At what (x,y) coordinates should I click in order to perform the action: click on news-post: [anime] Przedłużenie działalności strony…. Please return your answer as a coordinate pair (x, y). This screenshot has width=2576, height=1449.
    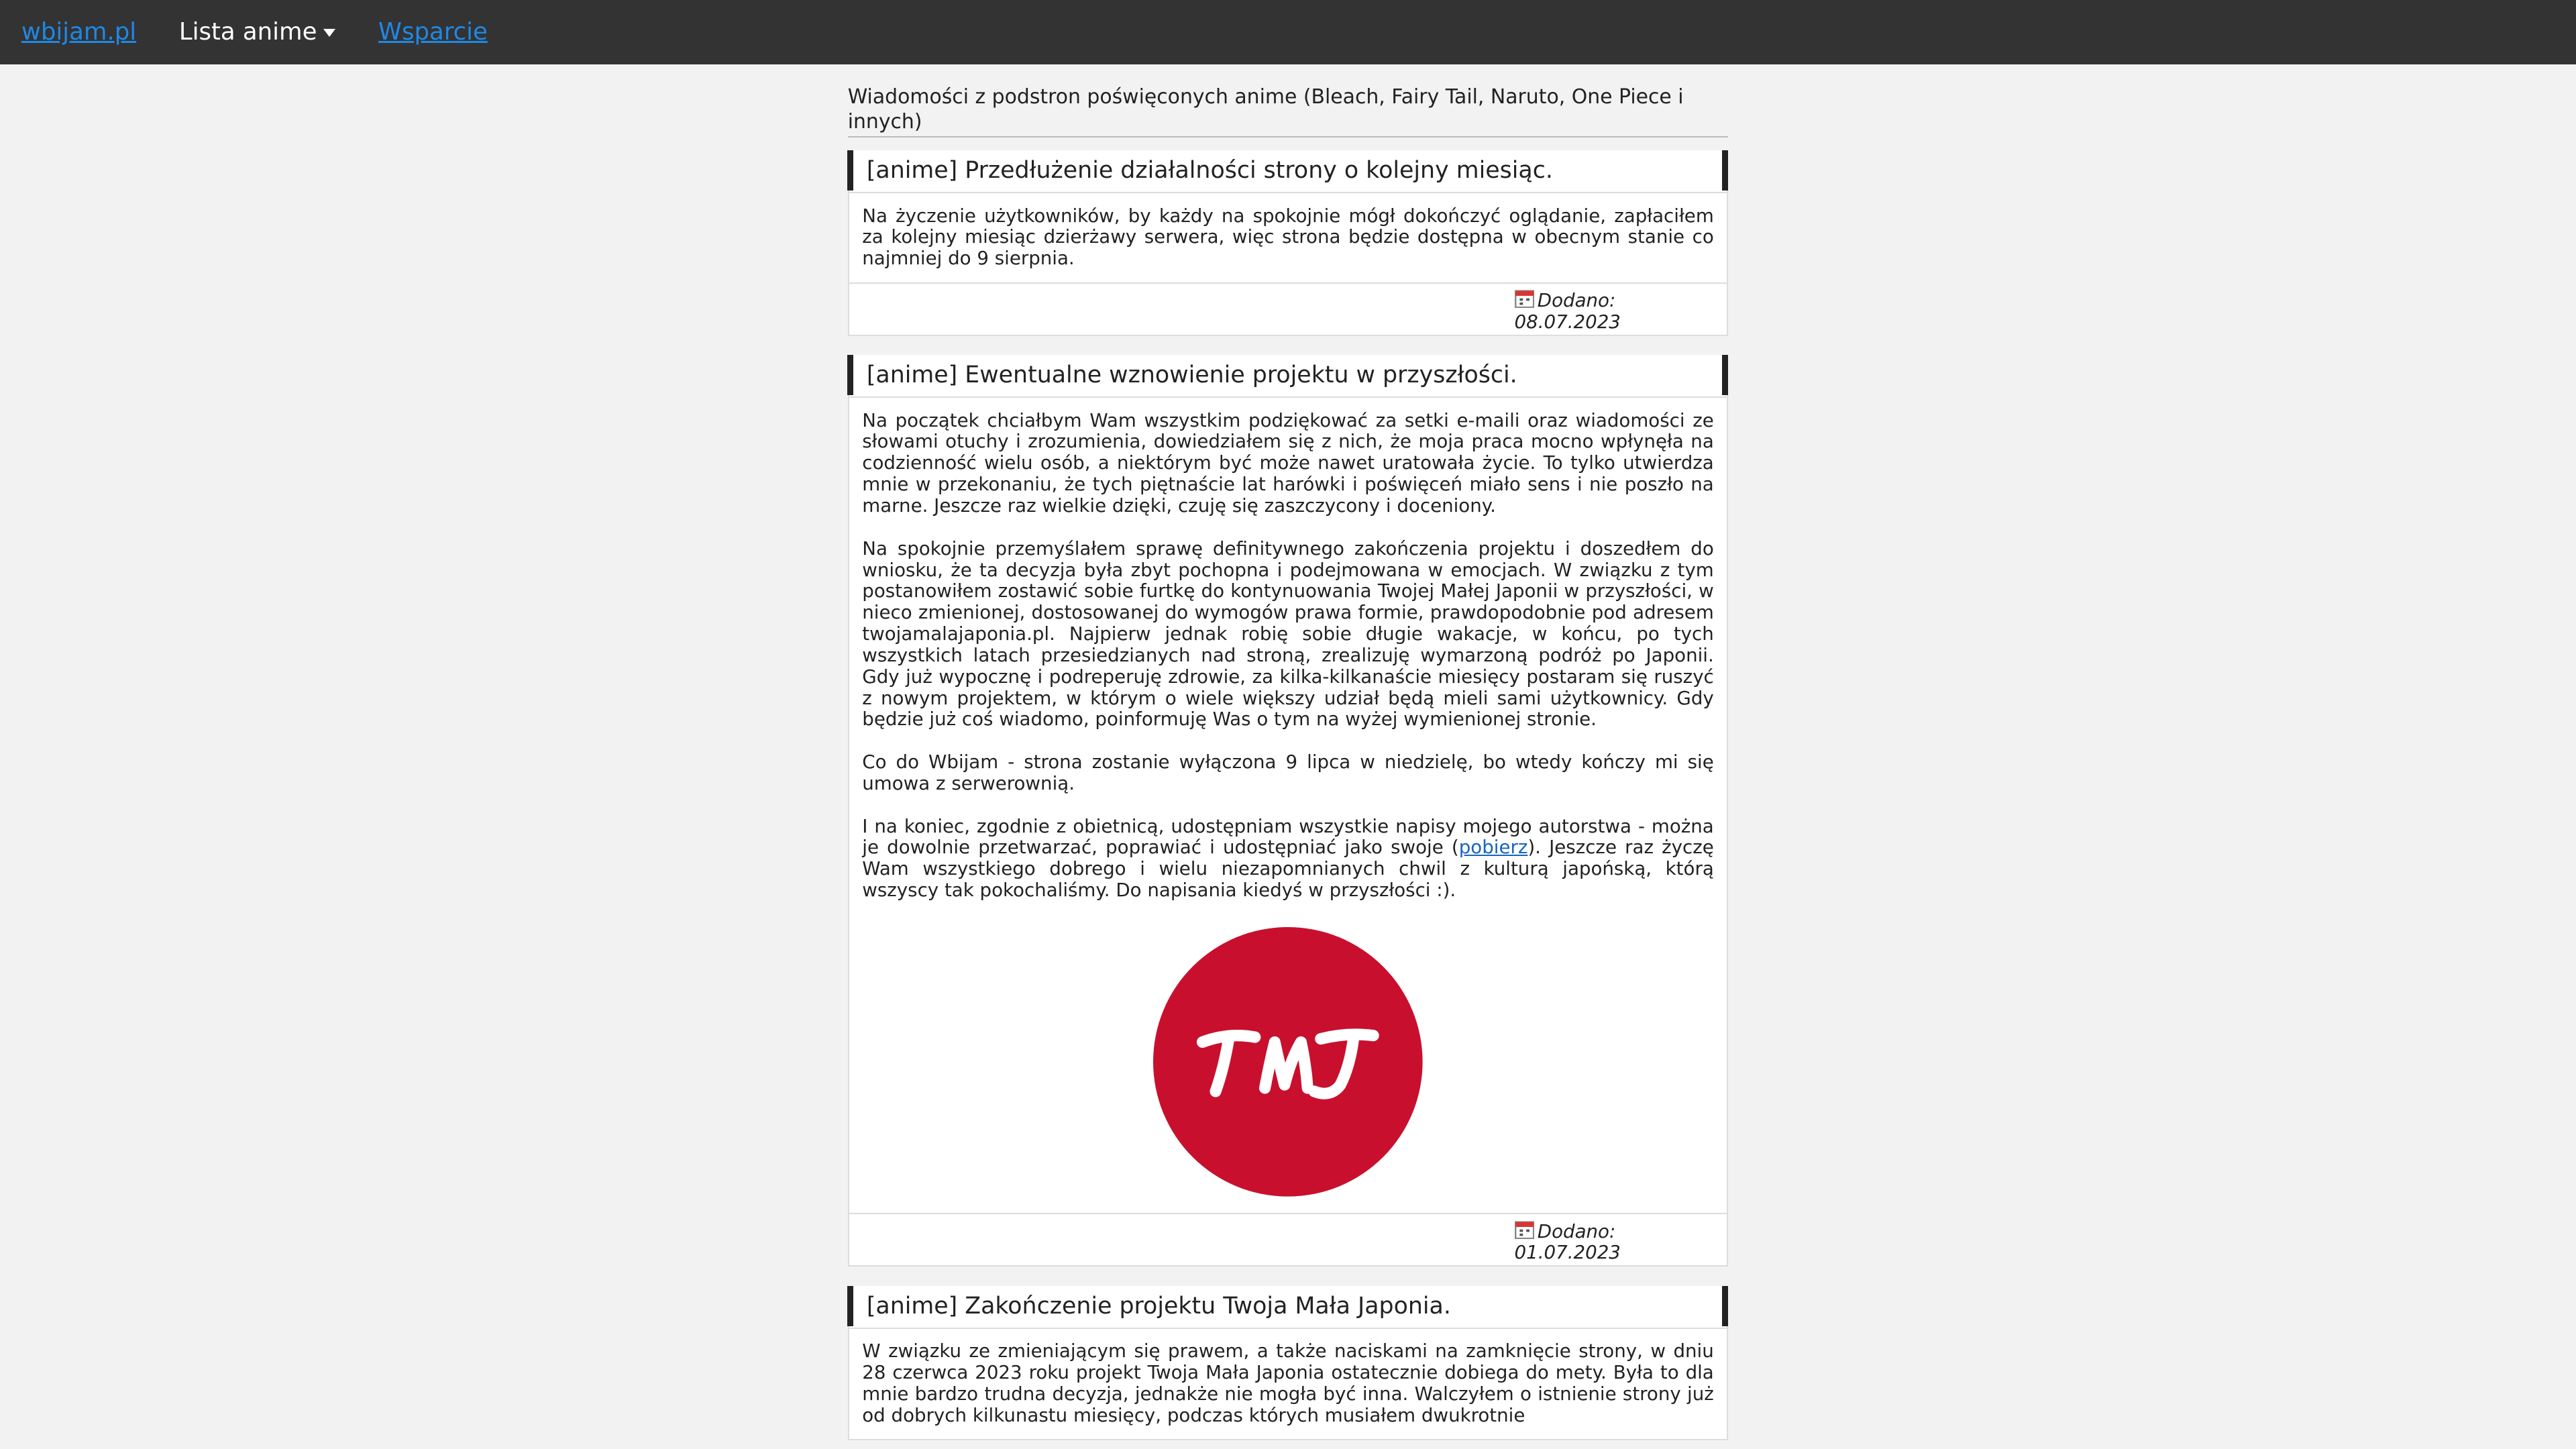
    Looking at the image, I should click on (1288, 243).